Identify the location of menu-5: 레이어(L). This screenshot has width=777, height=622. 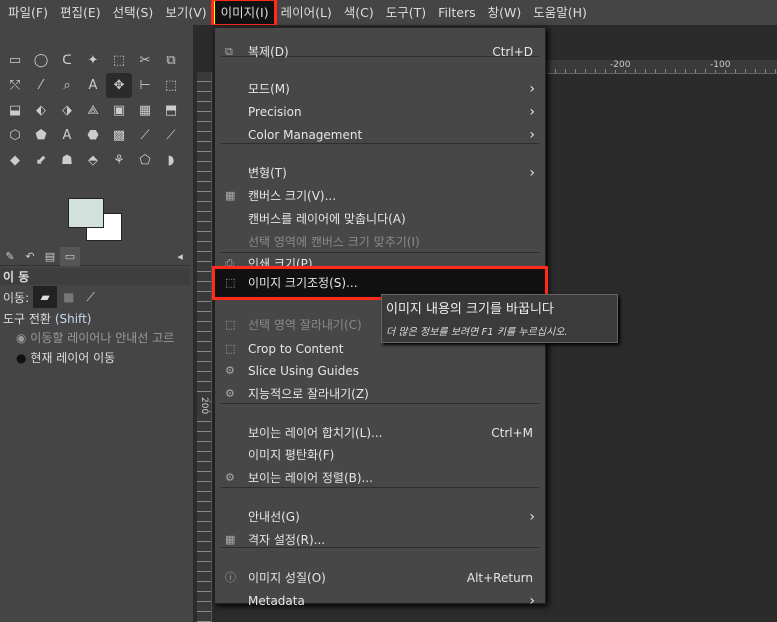
(306, 12).